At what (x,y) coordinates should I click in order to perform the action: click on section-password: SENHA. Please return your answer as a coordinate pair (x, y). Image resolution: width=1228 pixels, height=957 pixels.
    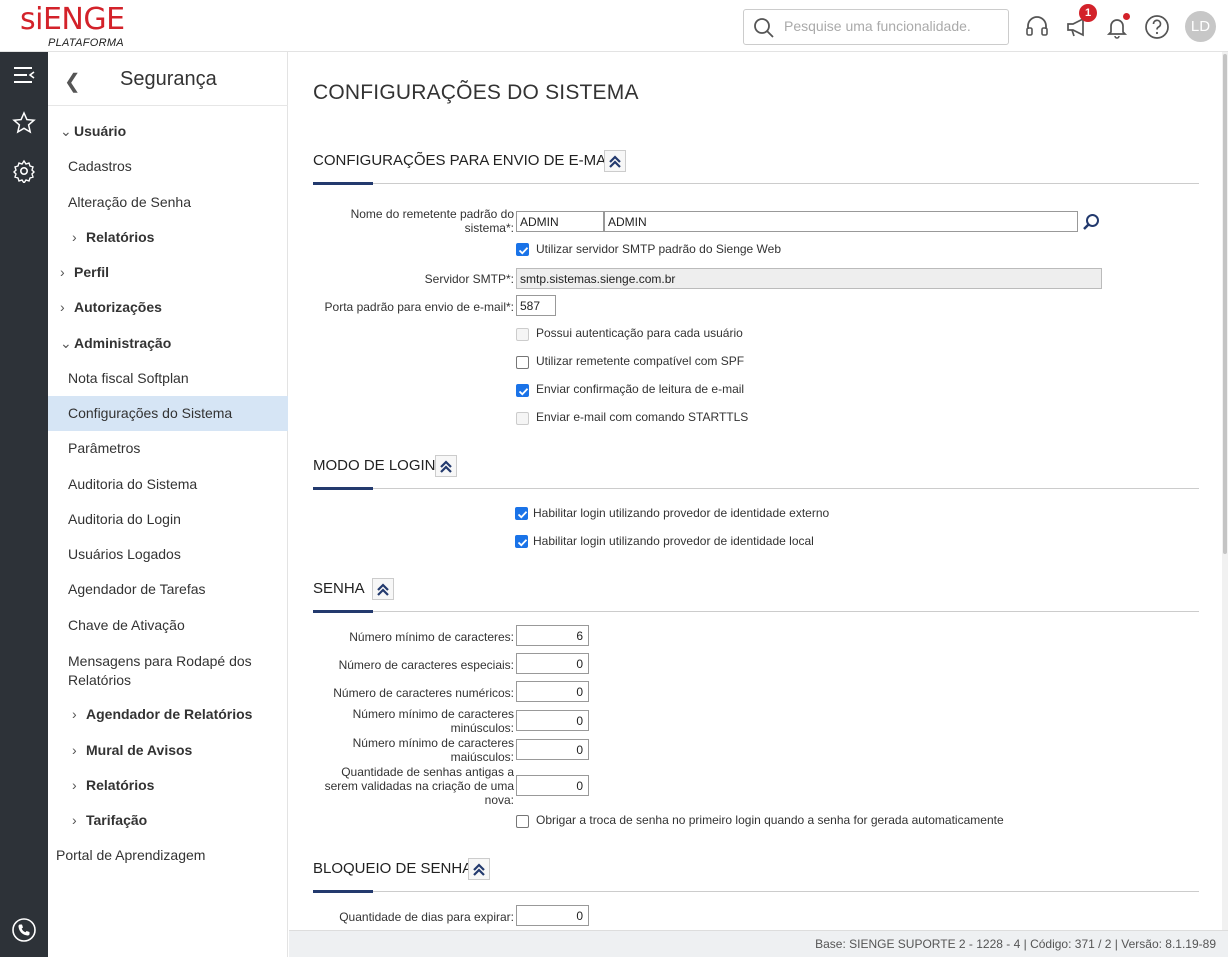
    Looking at the image, I should click on (756, 595).